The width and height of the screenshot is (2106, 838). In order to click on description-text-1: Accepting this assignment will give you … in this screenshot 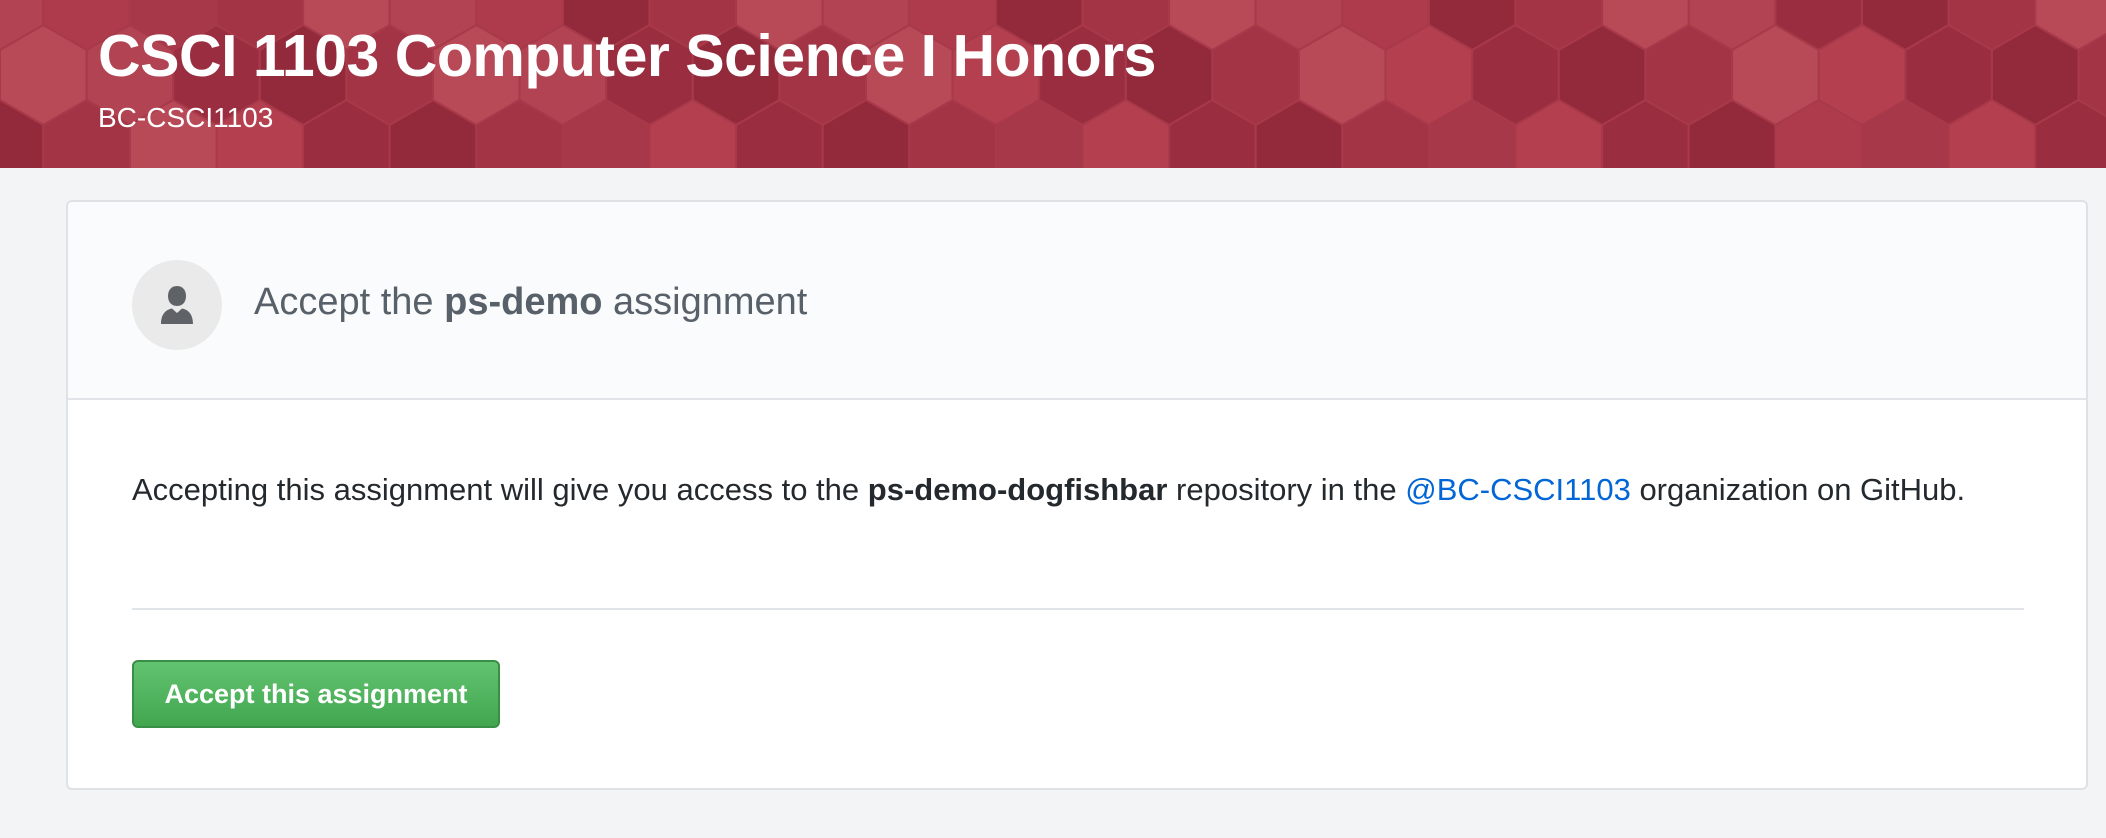, I will do `click(500, 489)`.